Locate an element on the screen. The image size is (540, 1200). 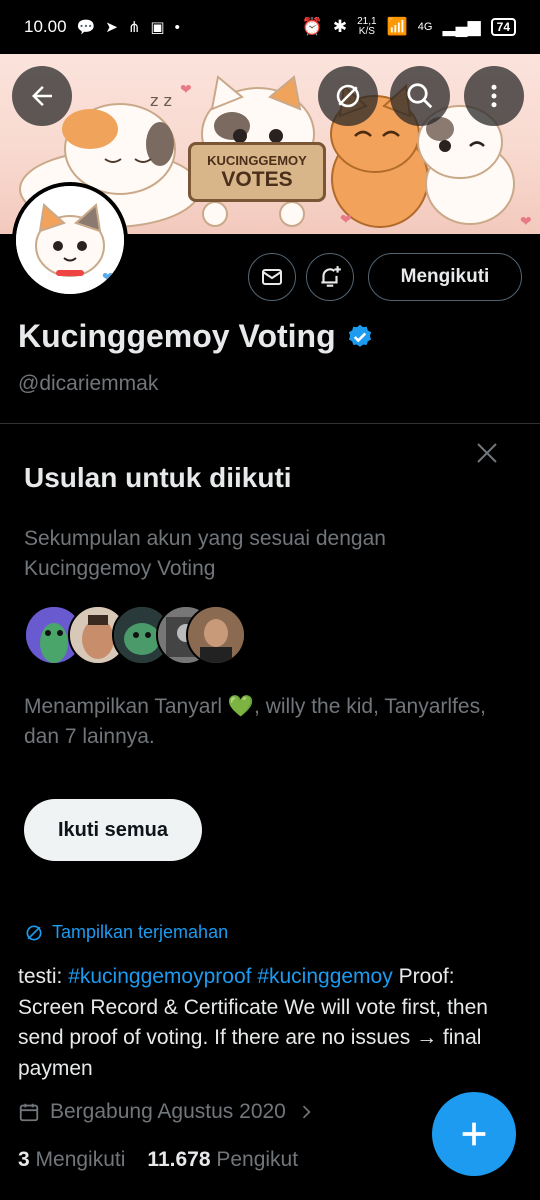
person-avatar-image is located at coordinates (216, 635).